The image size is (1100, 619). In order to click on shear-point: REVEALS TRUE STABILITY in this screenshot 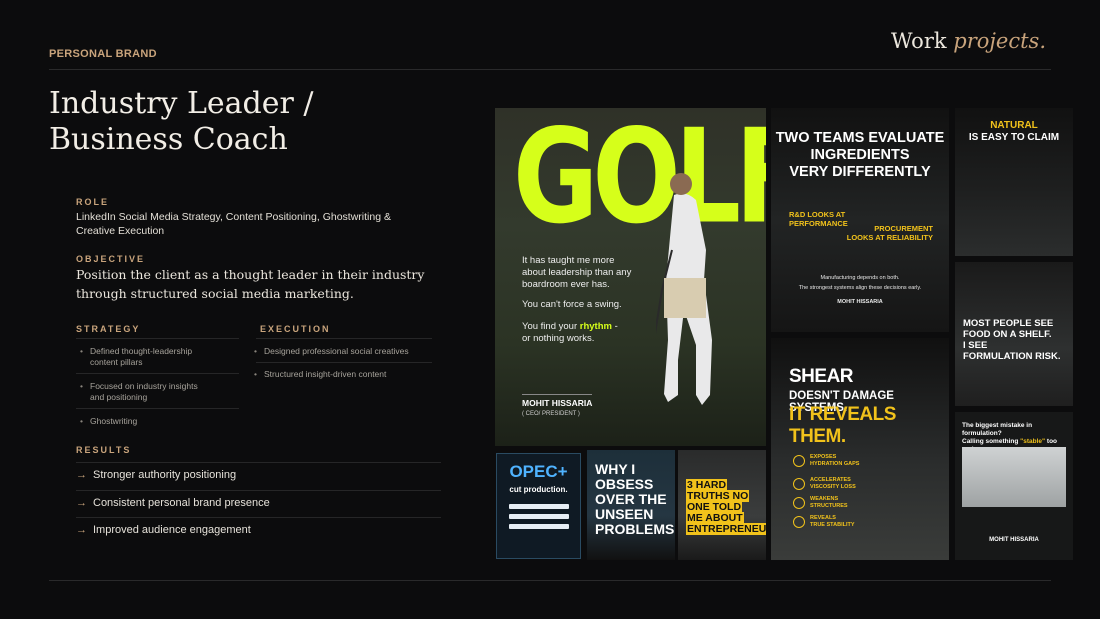, I will do `click(824, 522)`.